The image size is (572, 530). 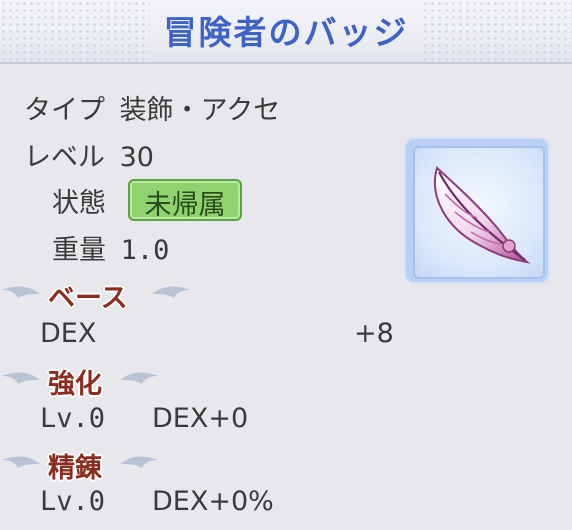 I want to click on state-label: 状態, so click(x=79, y=203).